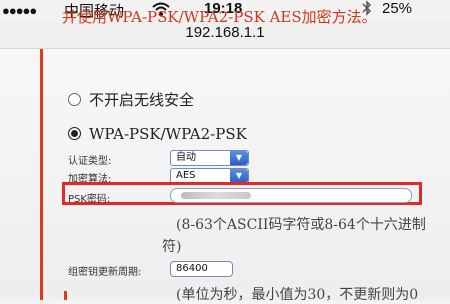  What do you see at coordinates (142, 100) in the screenshot?
I see `radio-no-security-label: 不开启无线安全` at bounding box center [142, 100].